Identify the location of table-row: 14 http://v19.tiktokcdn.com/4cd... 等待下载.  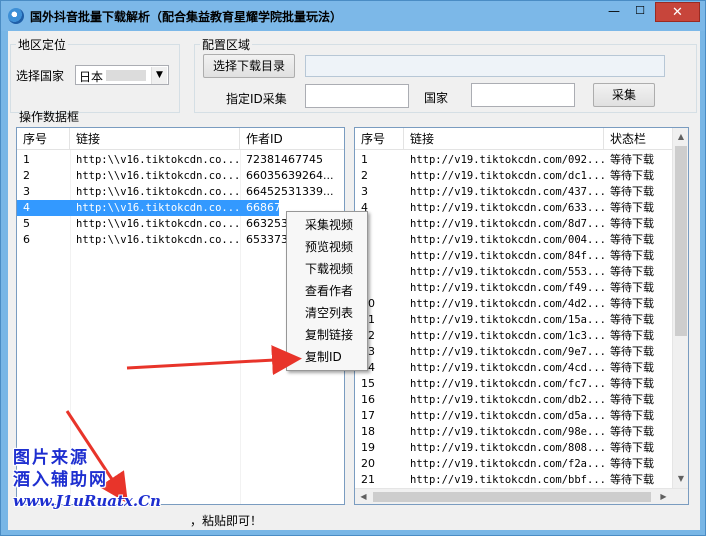
(513, 368).